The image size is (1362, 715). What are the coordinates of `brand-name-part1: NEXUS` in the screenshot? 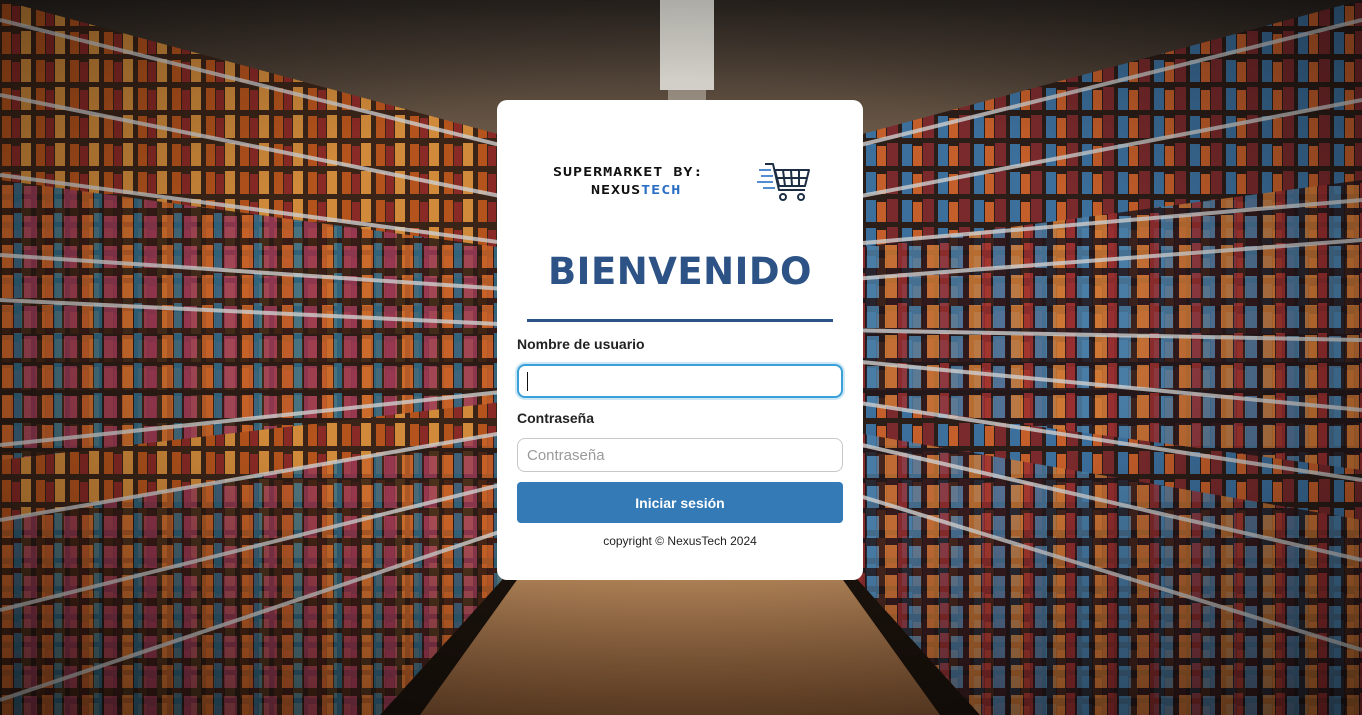 It's located at (616, 190).